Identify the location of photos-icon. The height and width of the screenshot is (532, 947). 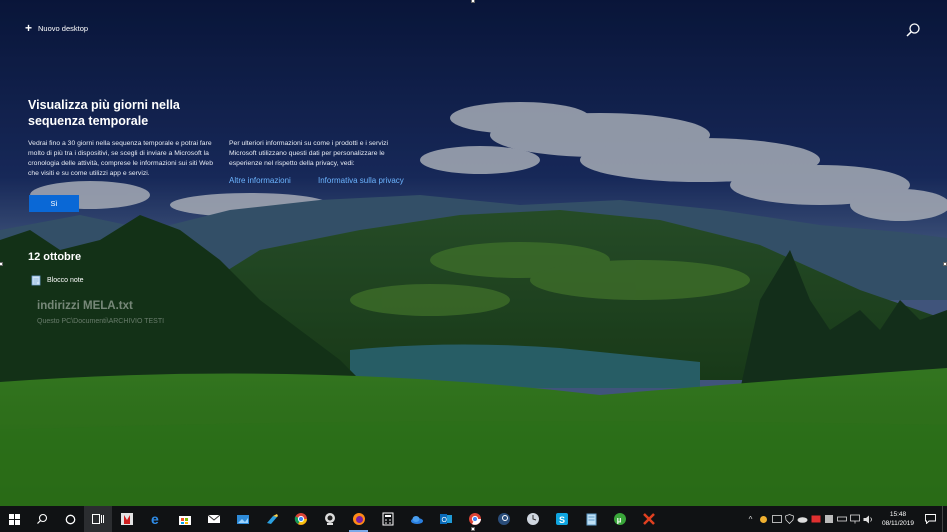
(242, 519).